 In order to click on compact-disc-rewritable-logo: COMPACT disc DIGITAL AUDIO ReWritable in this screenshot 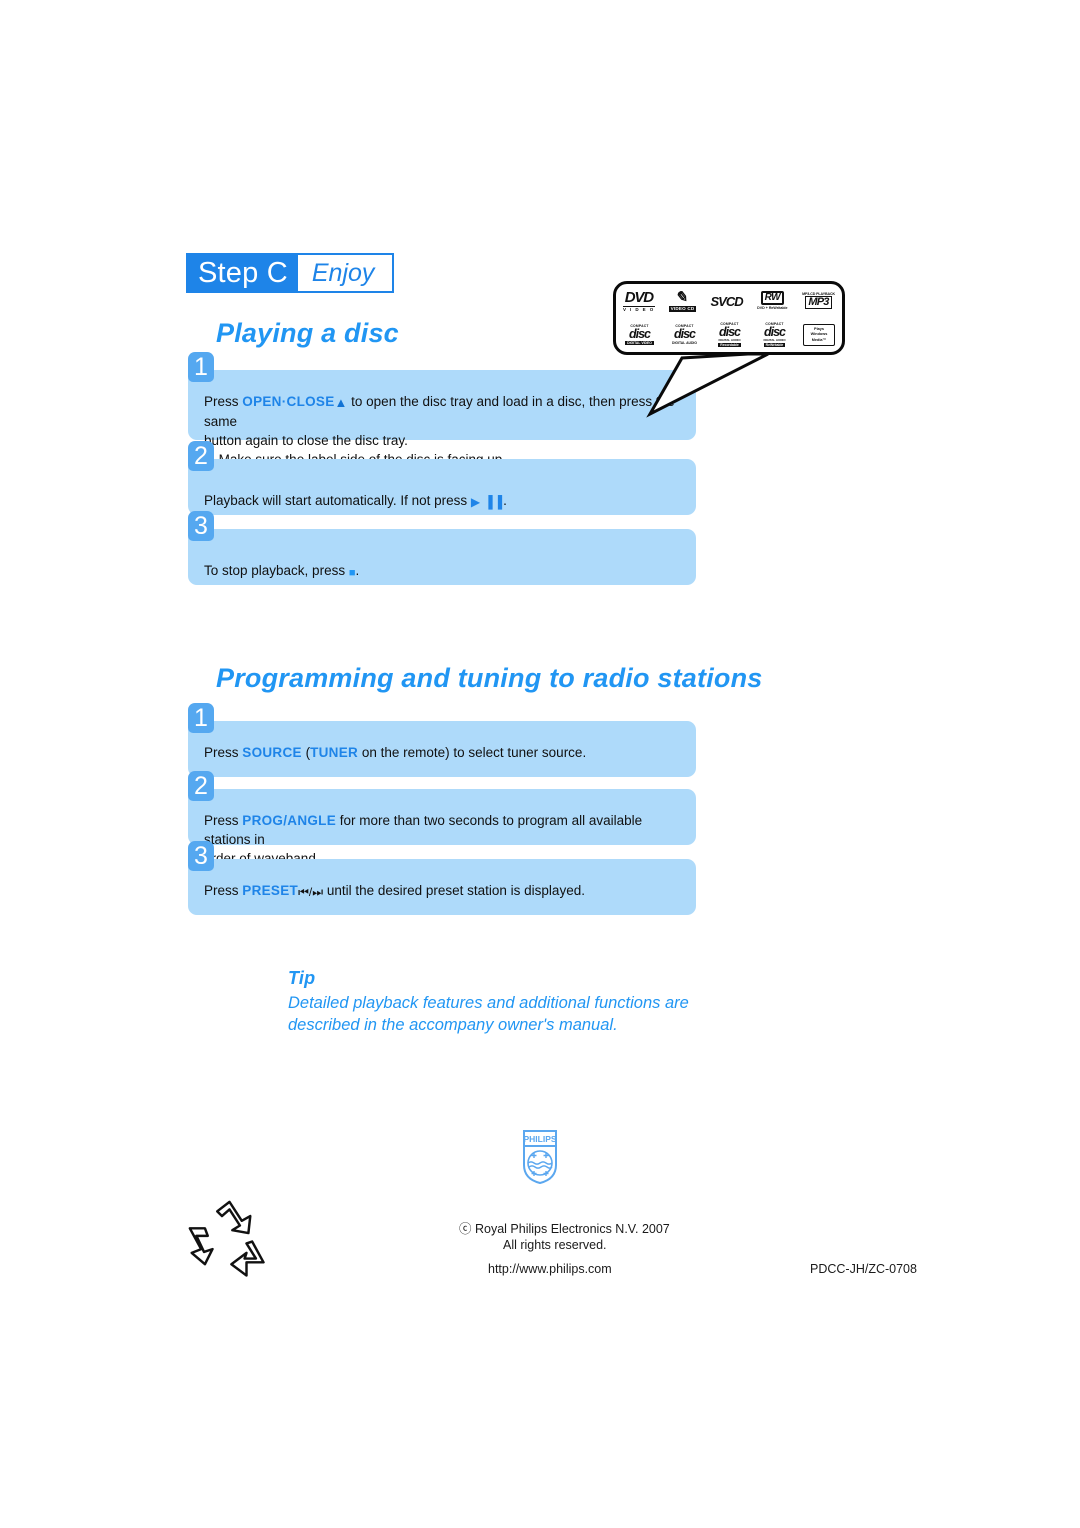, I will do `click(774, 335)`.